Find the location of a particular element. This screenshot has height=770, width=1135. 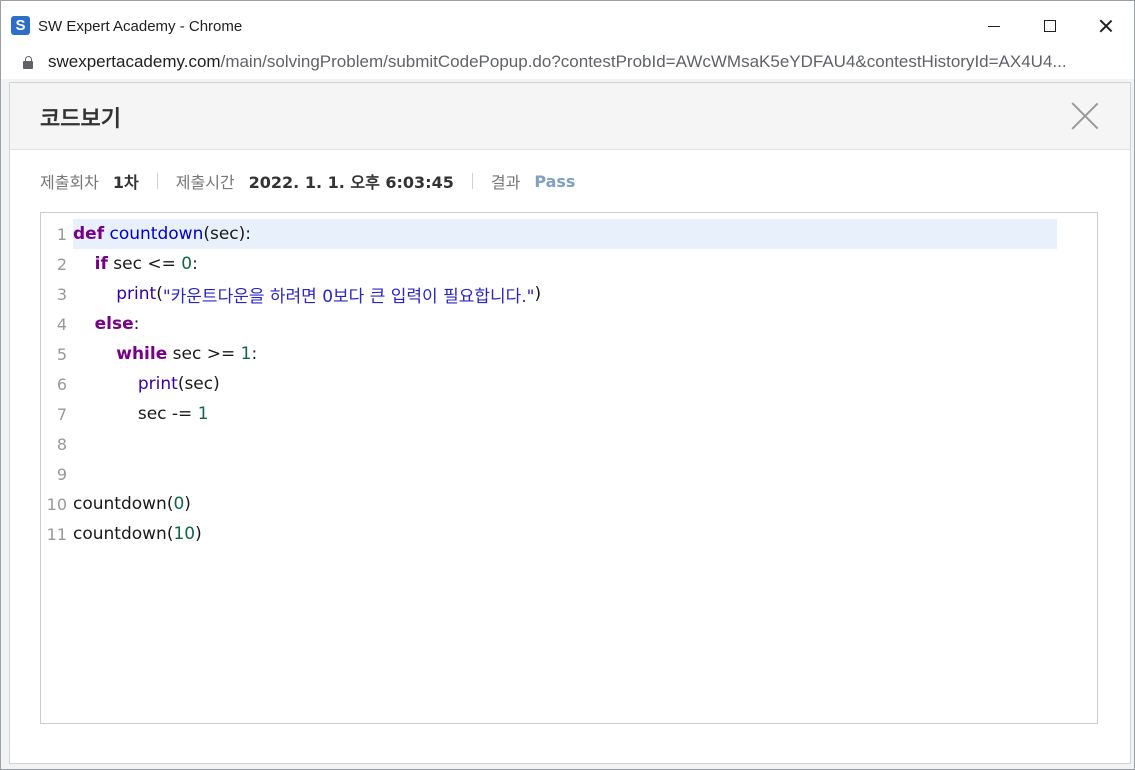

code-line: 7 sec -= 1 is located at coordinates (549, 414).